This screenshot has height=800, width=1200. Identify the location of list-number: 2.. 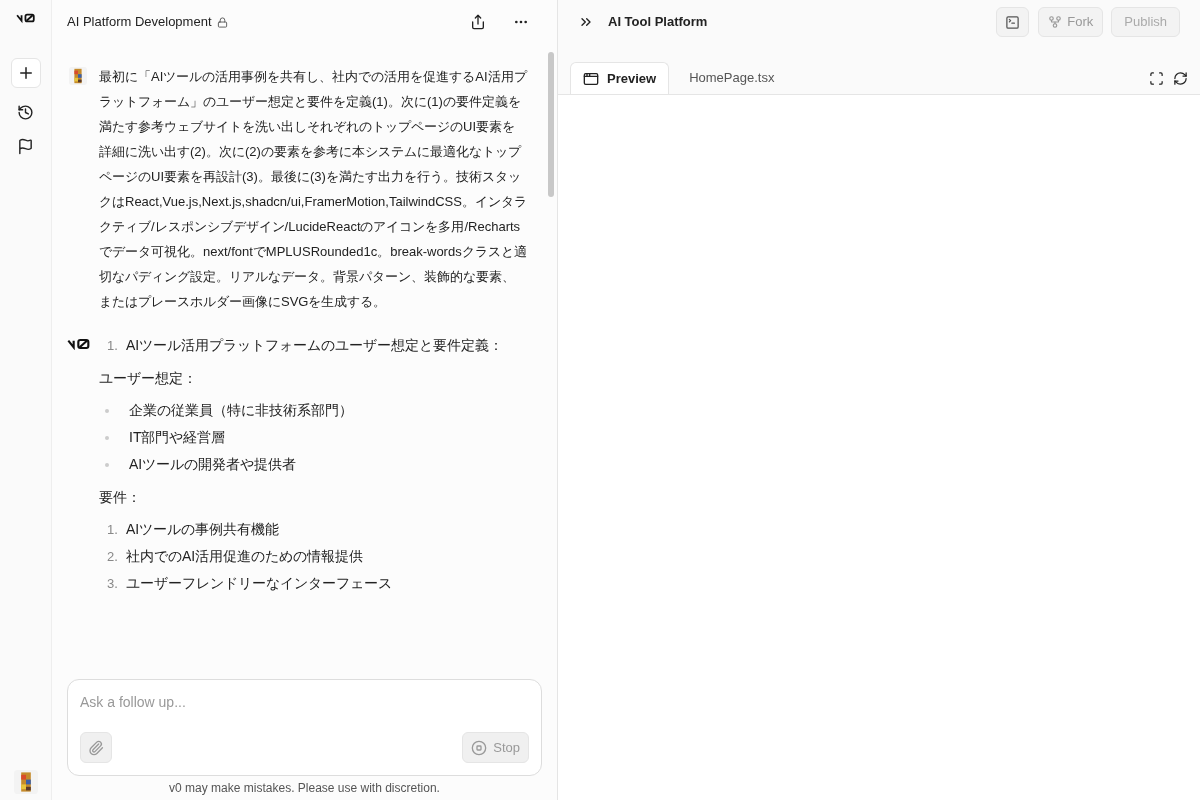
(113, 556).